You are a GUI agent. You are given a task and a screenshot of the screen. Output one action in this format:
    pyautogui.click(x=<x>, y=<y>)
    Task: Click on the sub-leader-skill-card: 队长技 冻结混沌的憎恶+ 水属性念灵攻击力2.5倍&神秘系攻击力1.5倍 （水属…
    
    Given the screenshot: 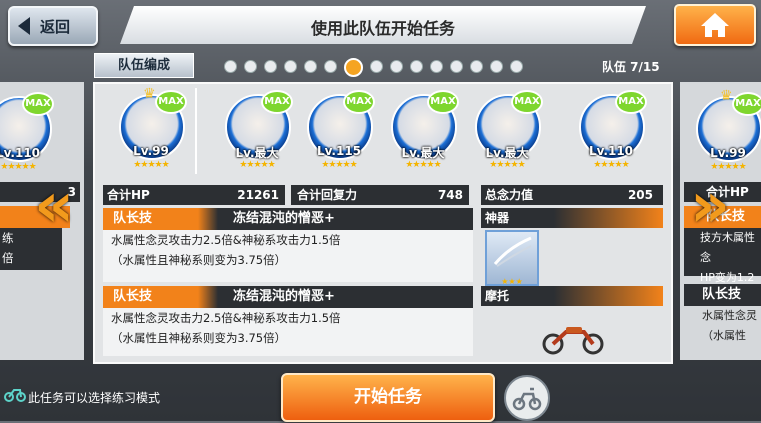 What is the action you would take?
    pyautogui.click(x=288, y=321)
    